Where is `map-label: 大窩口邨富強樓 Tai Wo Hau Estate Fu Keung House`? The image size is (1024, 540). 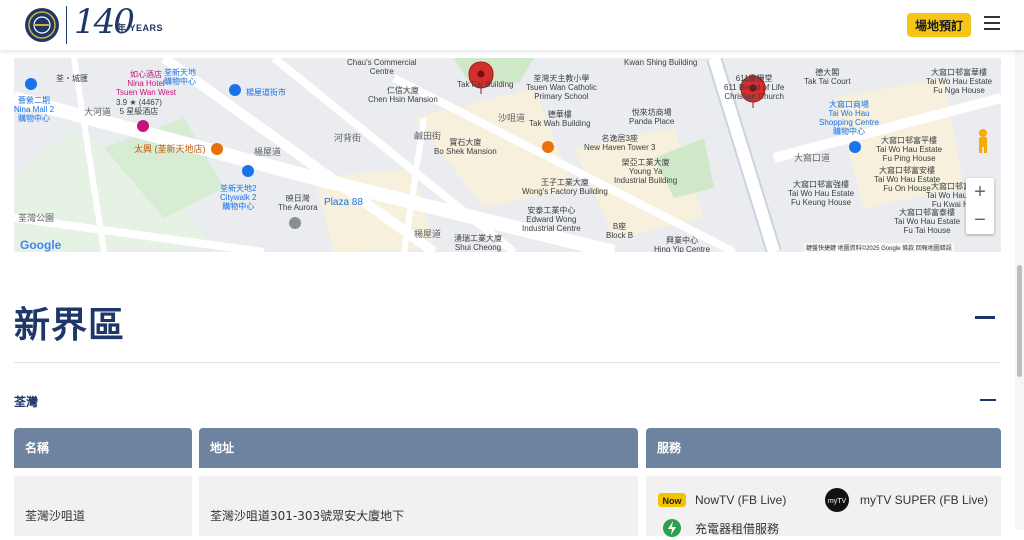
map-label: 大窩口邨富強樓 Tai Wo Hau Estate Fu Keung House is located at coordinates (821, 193).